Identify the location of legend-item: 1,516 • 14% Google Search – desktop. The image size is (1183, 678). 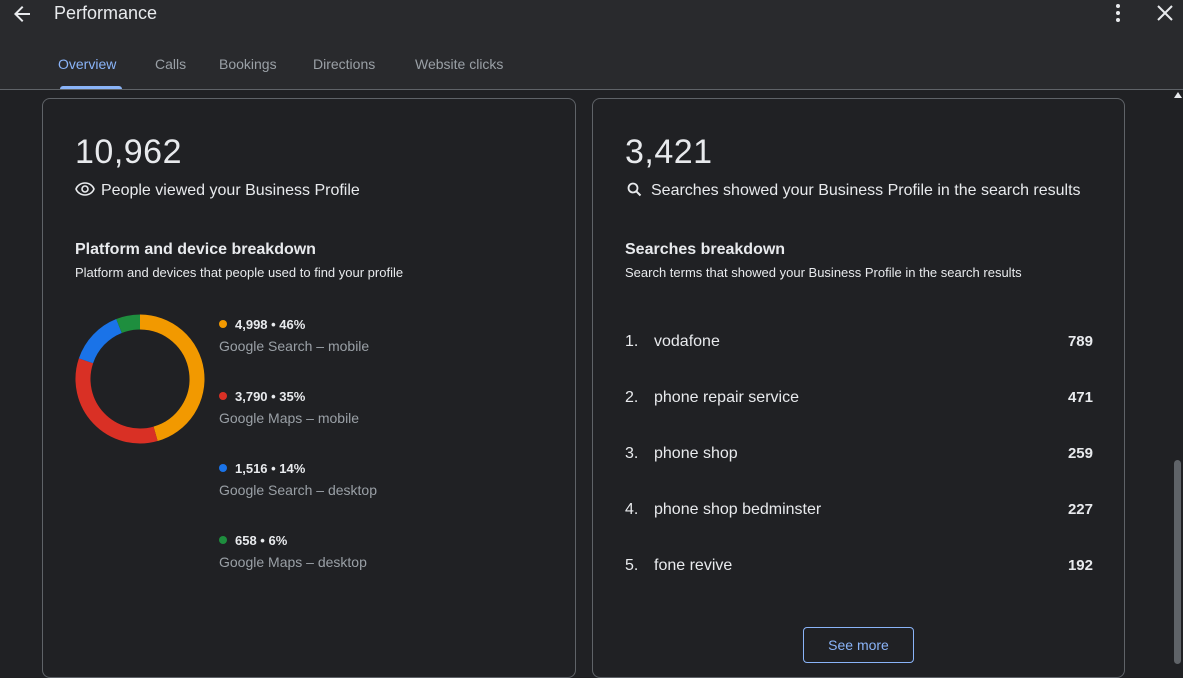
(349, 479).